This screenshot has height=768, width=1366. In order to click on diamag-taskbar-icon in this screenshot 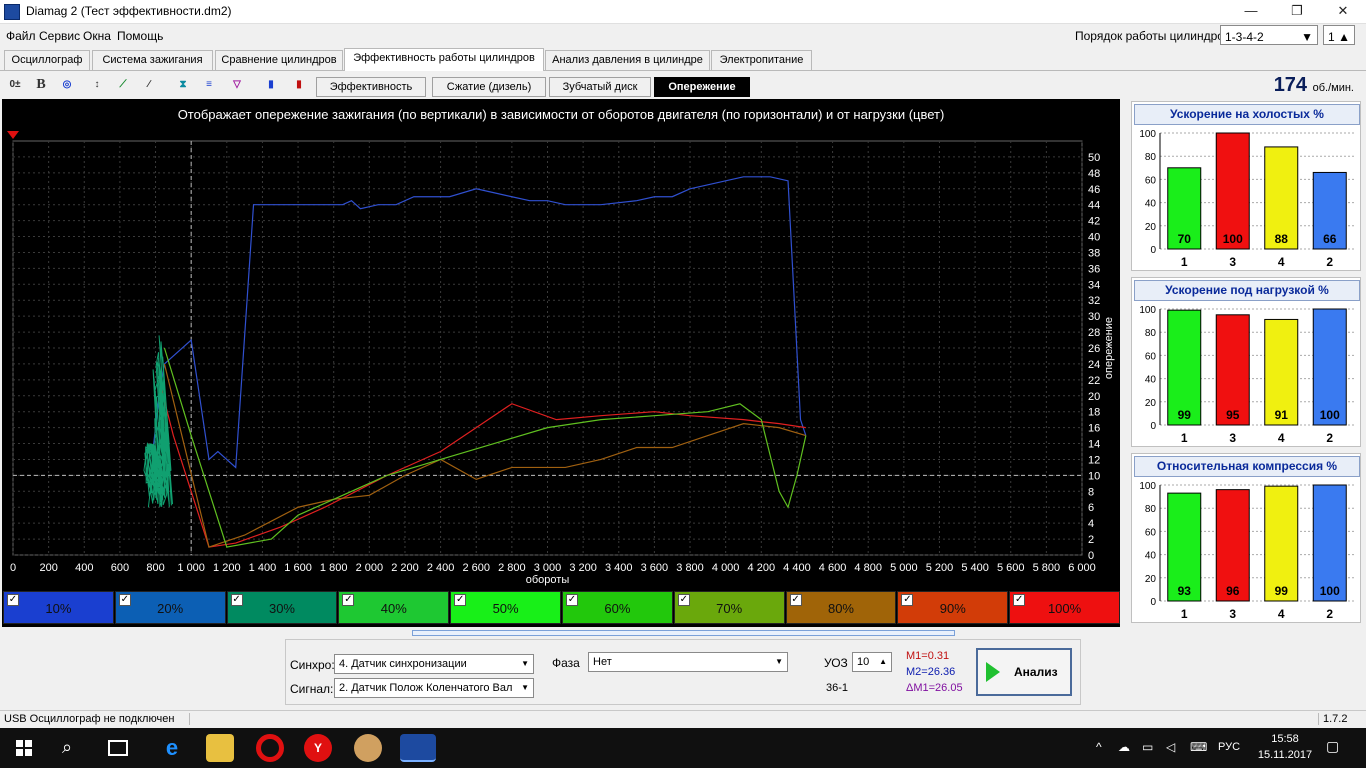, I will do `click(418, 748)`.